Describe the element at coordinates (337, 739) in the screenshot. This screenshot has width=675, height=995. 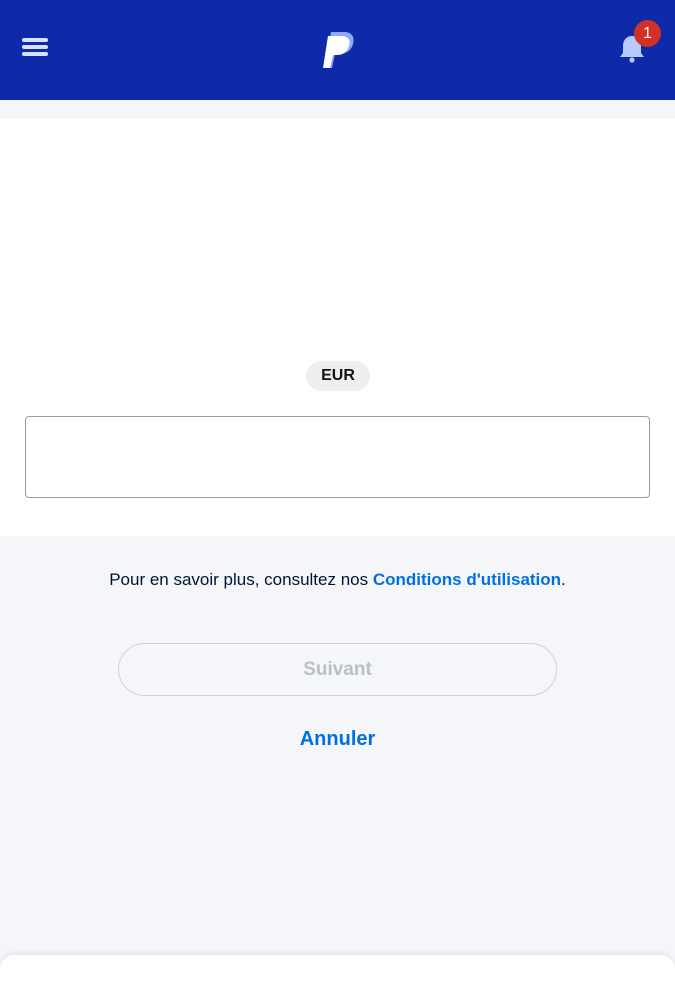
I see `cancel-link: Annuler` at that location.